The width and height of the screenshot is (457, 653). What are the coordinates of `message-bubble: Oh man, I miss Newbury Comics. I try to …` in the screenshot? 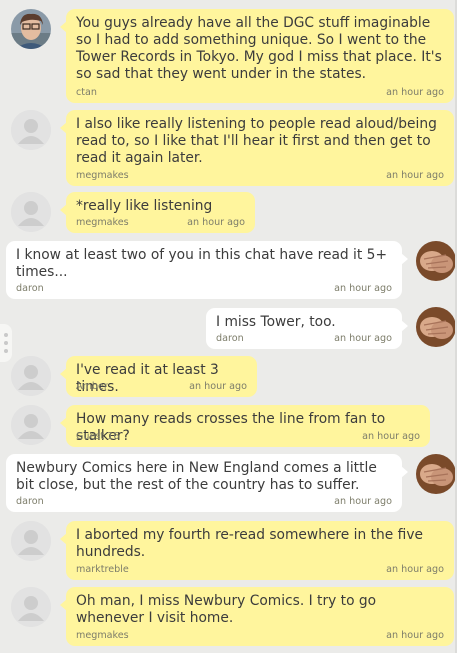 It's located at (257, 616).